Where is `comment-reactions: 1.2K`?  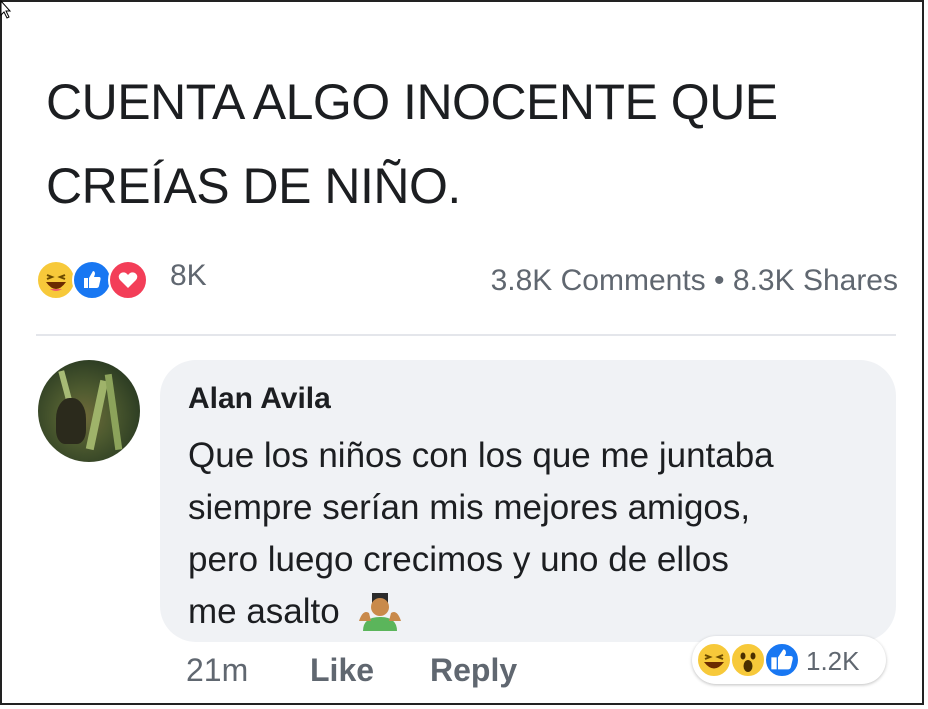
comment-reactions: 1.2K is located at coordinates (789, 660).